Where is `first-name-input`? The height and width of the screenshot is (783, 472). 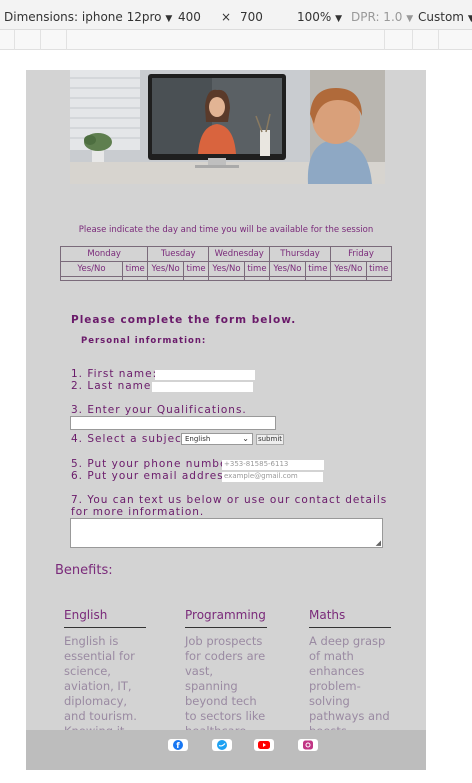 first-name-input is located at coordinates (205, 375).